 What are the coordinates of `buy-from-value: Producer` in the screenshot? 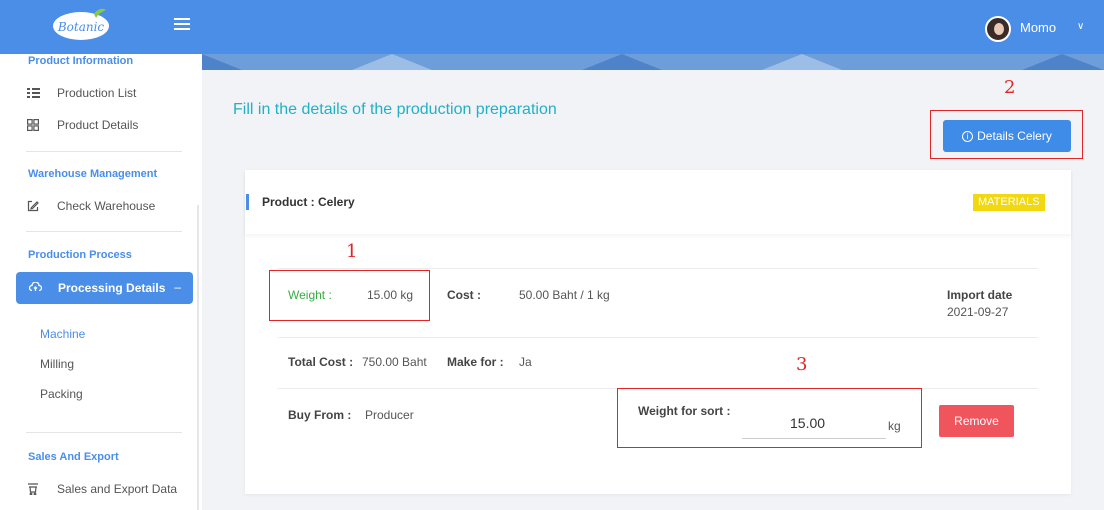 It's located at (389, 415).